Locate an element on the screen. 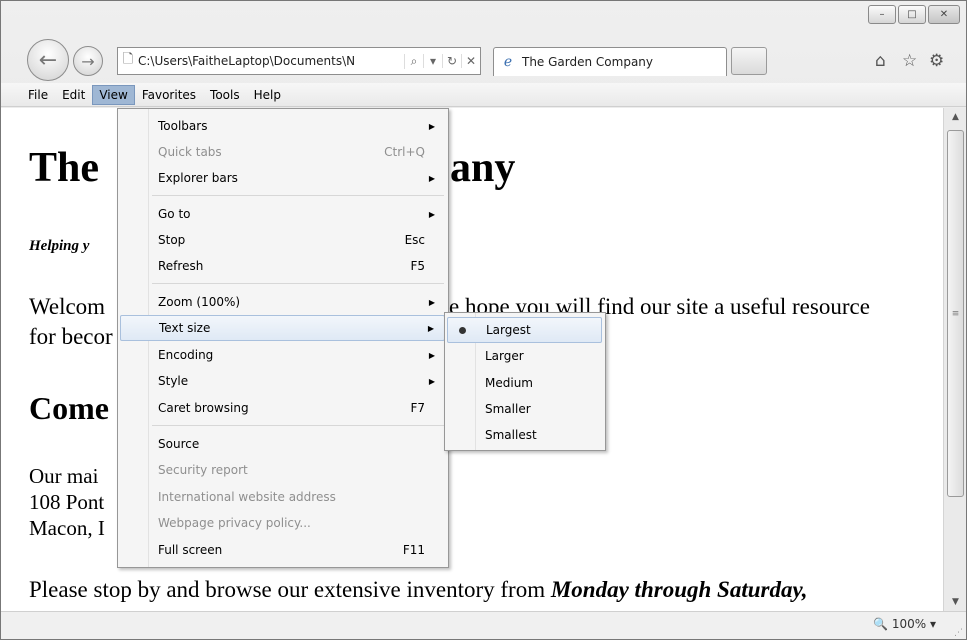 This screenshot has height=640, width=967. menu-file: File is located at coordinates (38, 95).